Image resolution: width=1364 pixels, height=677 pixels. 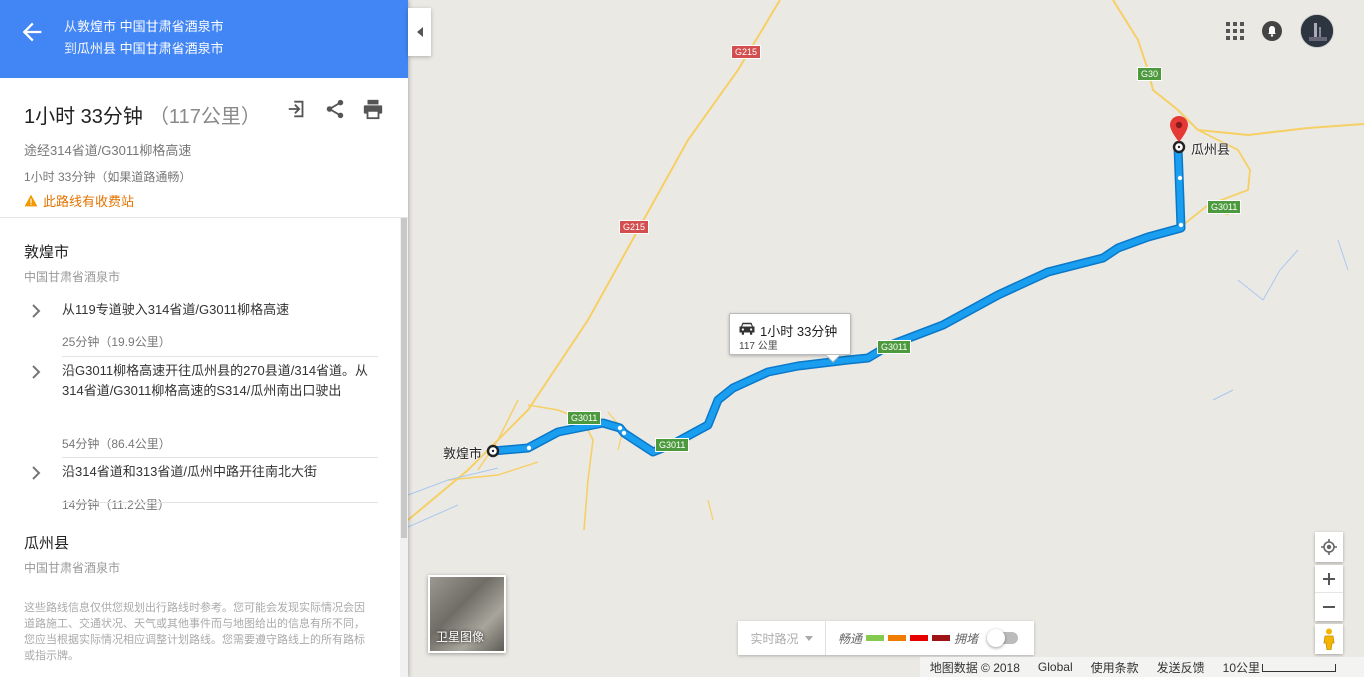 What do you see at coordinates (116, 444) in the screenshot?
I see `step-meta: 54分钟（86.4公里）` at bounding box center [116, 444].